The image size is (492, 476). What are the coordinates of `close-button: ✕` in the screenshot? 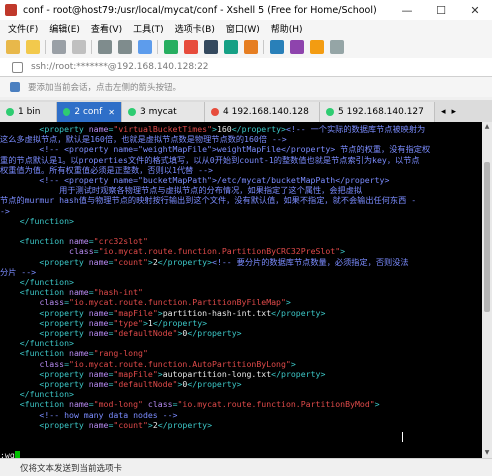 It's located at (475, 10).